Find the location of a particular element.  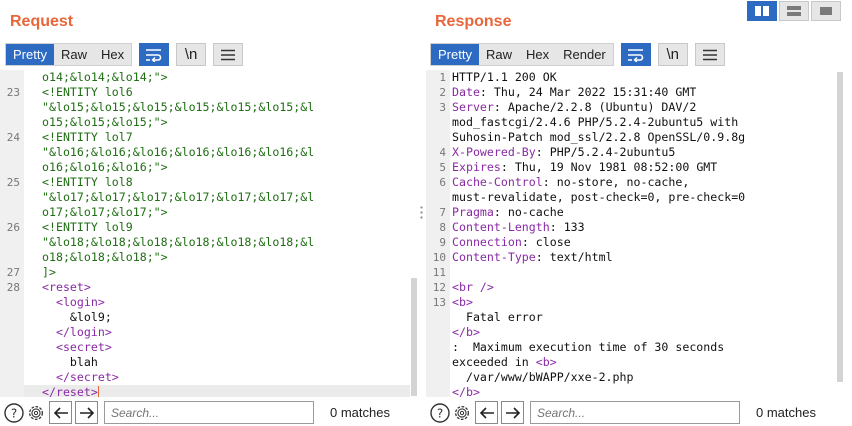

request-newline-button: \n is located at coordinates (191, 54).